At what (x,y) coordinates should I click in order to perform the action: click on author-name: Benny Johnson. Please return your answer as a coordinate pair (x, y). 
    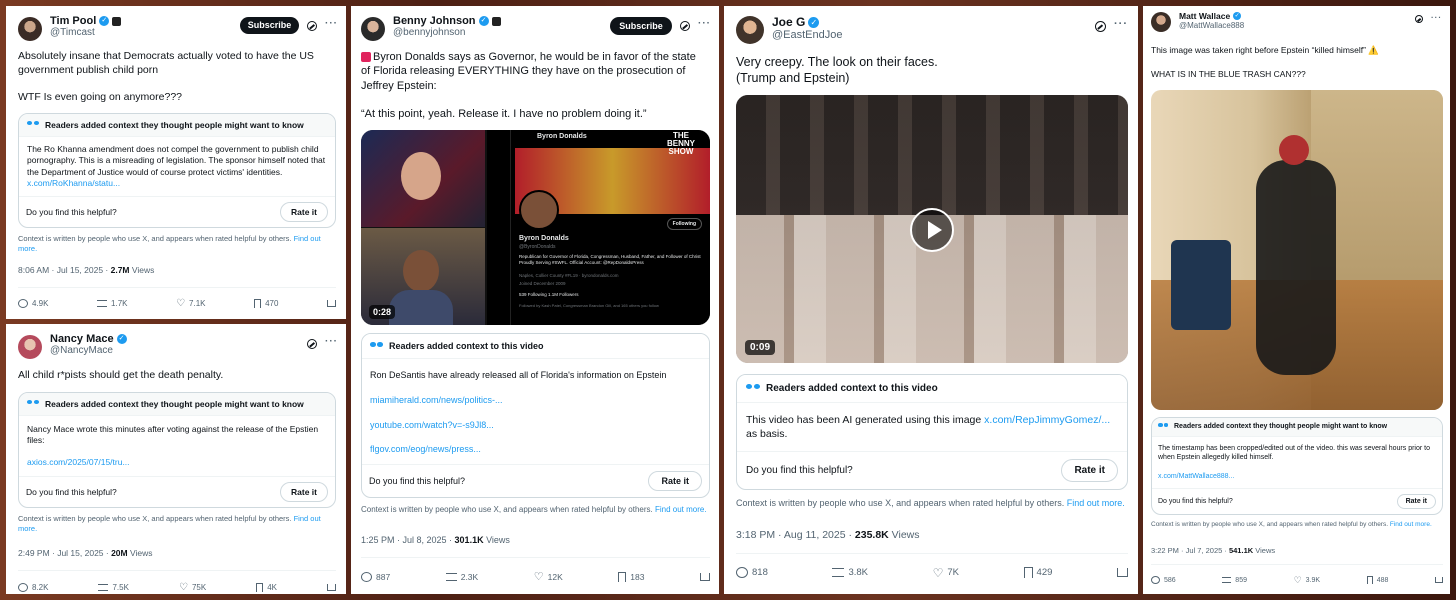
    Looking at the image, I should click on (434, 21).